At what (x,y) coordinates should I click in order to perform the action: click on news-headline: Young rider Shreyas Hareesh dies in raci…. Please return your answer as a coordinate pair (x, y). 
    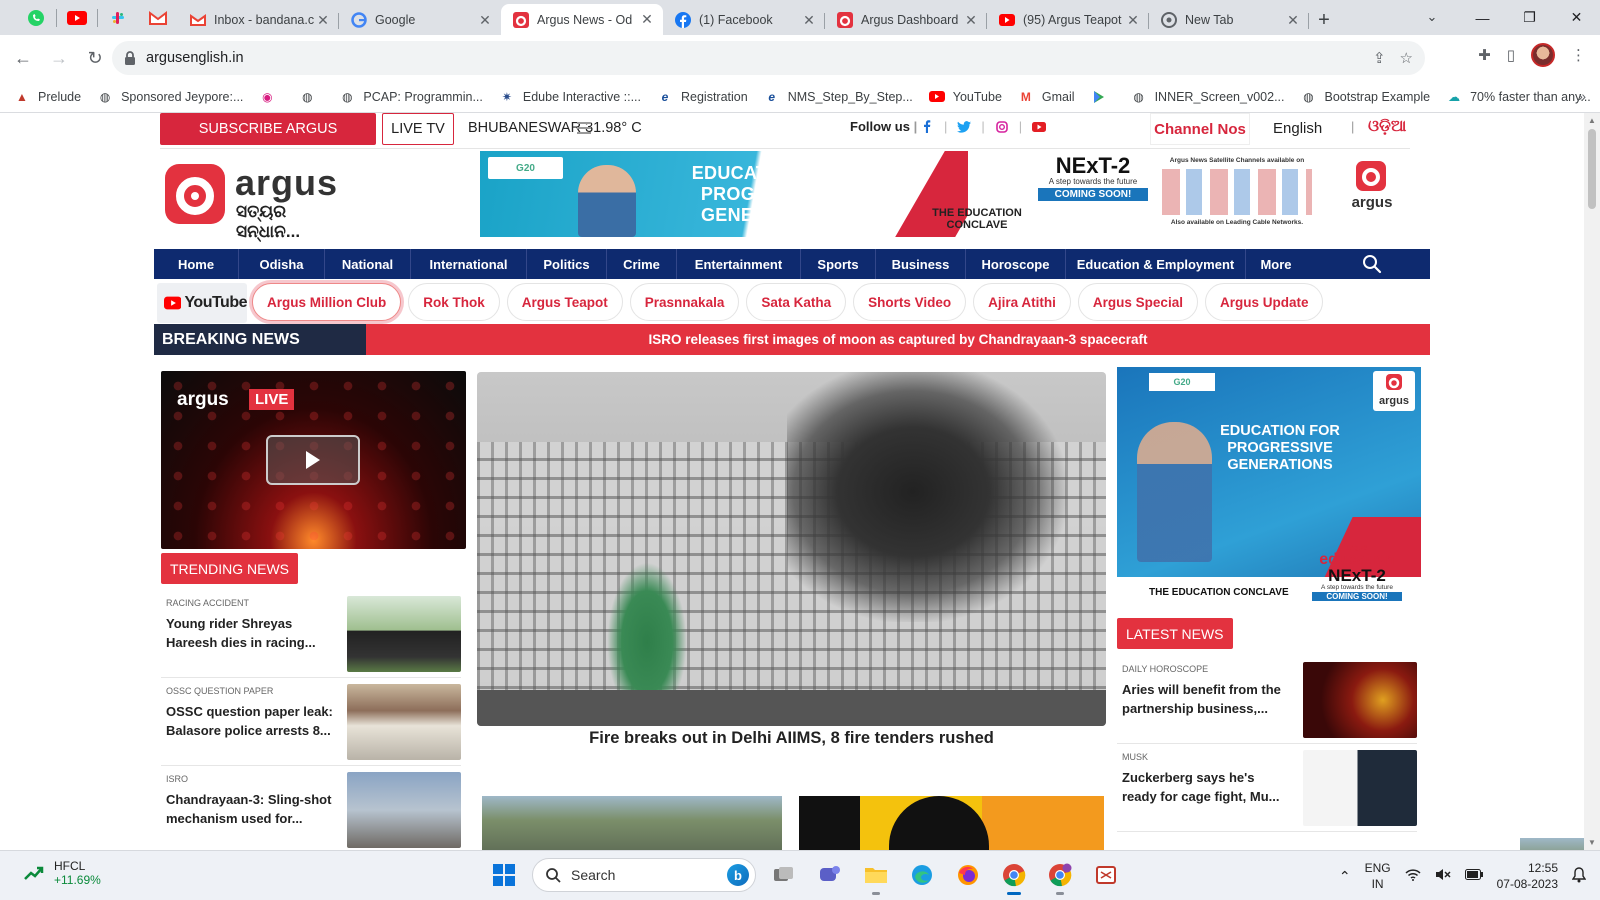
    Looking at the image, I should click on (251, 633).